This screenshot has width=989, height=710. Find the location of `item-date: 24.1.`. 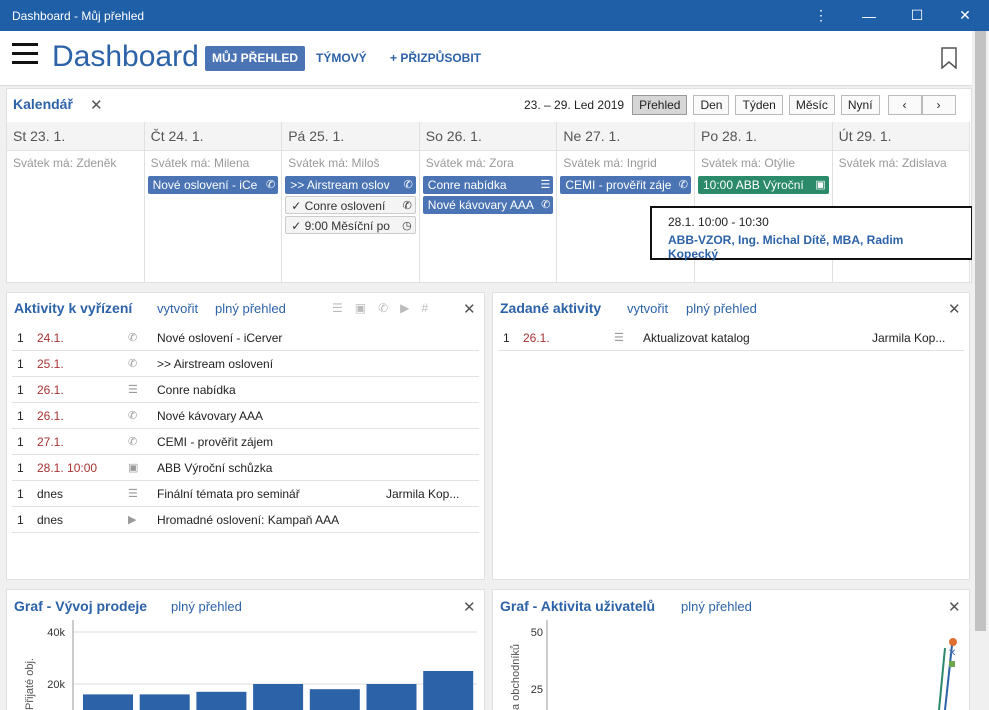

item-date: 24.1. is located at coordinates (50, 338).